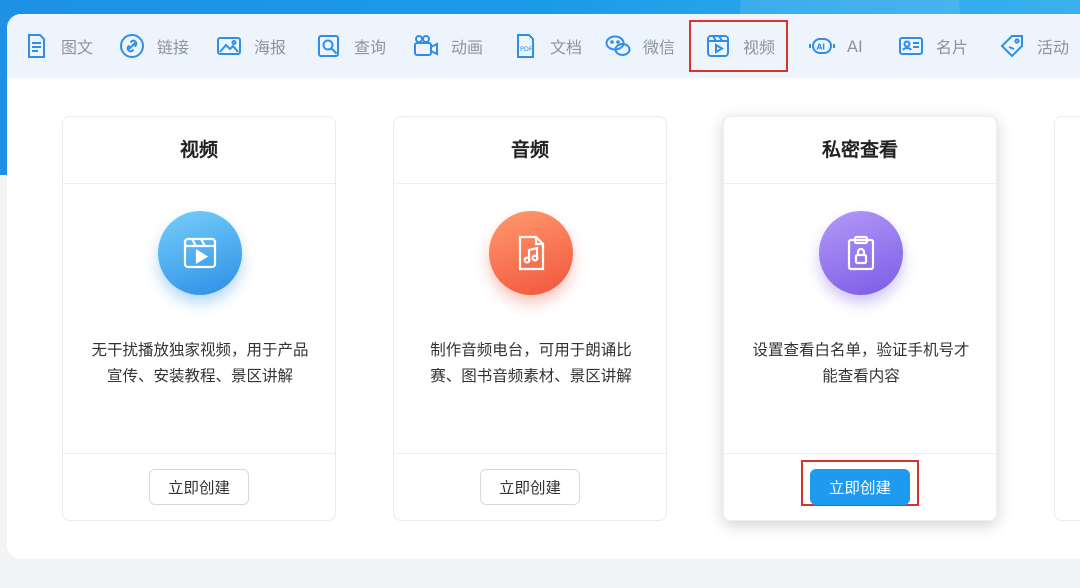  What do you see at coordinates (526, 49) in the screenshot?
I see `svg-text: PDF` at bounding box center [526, 49].